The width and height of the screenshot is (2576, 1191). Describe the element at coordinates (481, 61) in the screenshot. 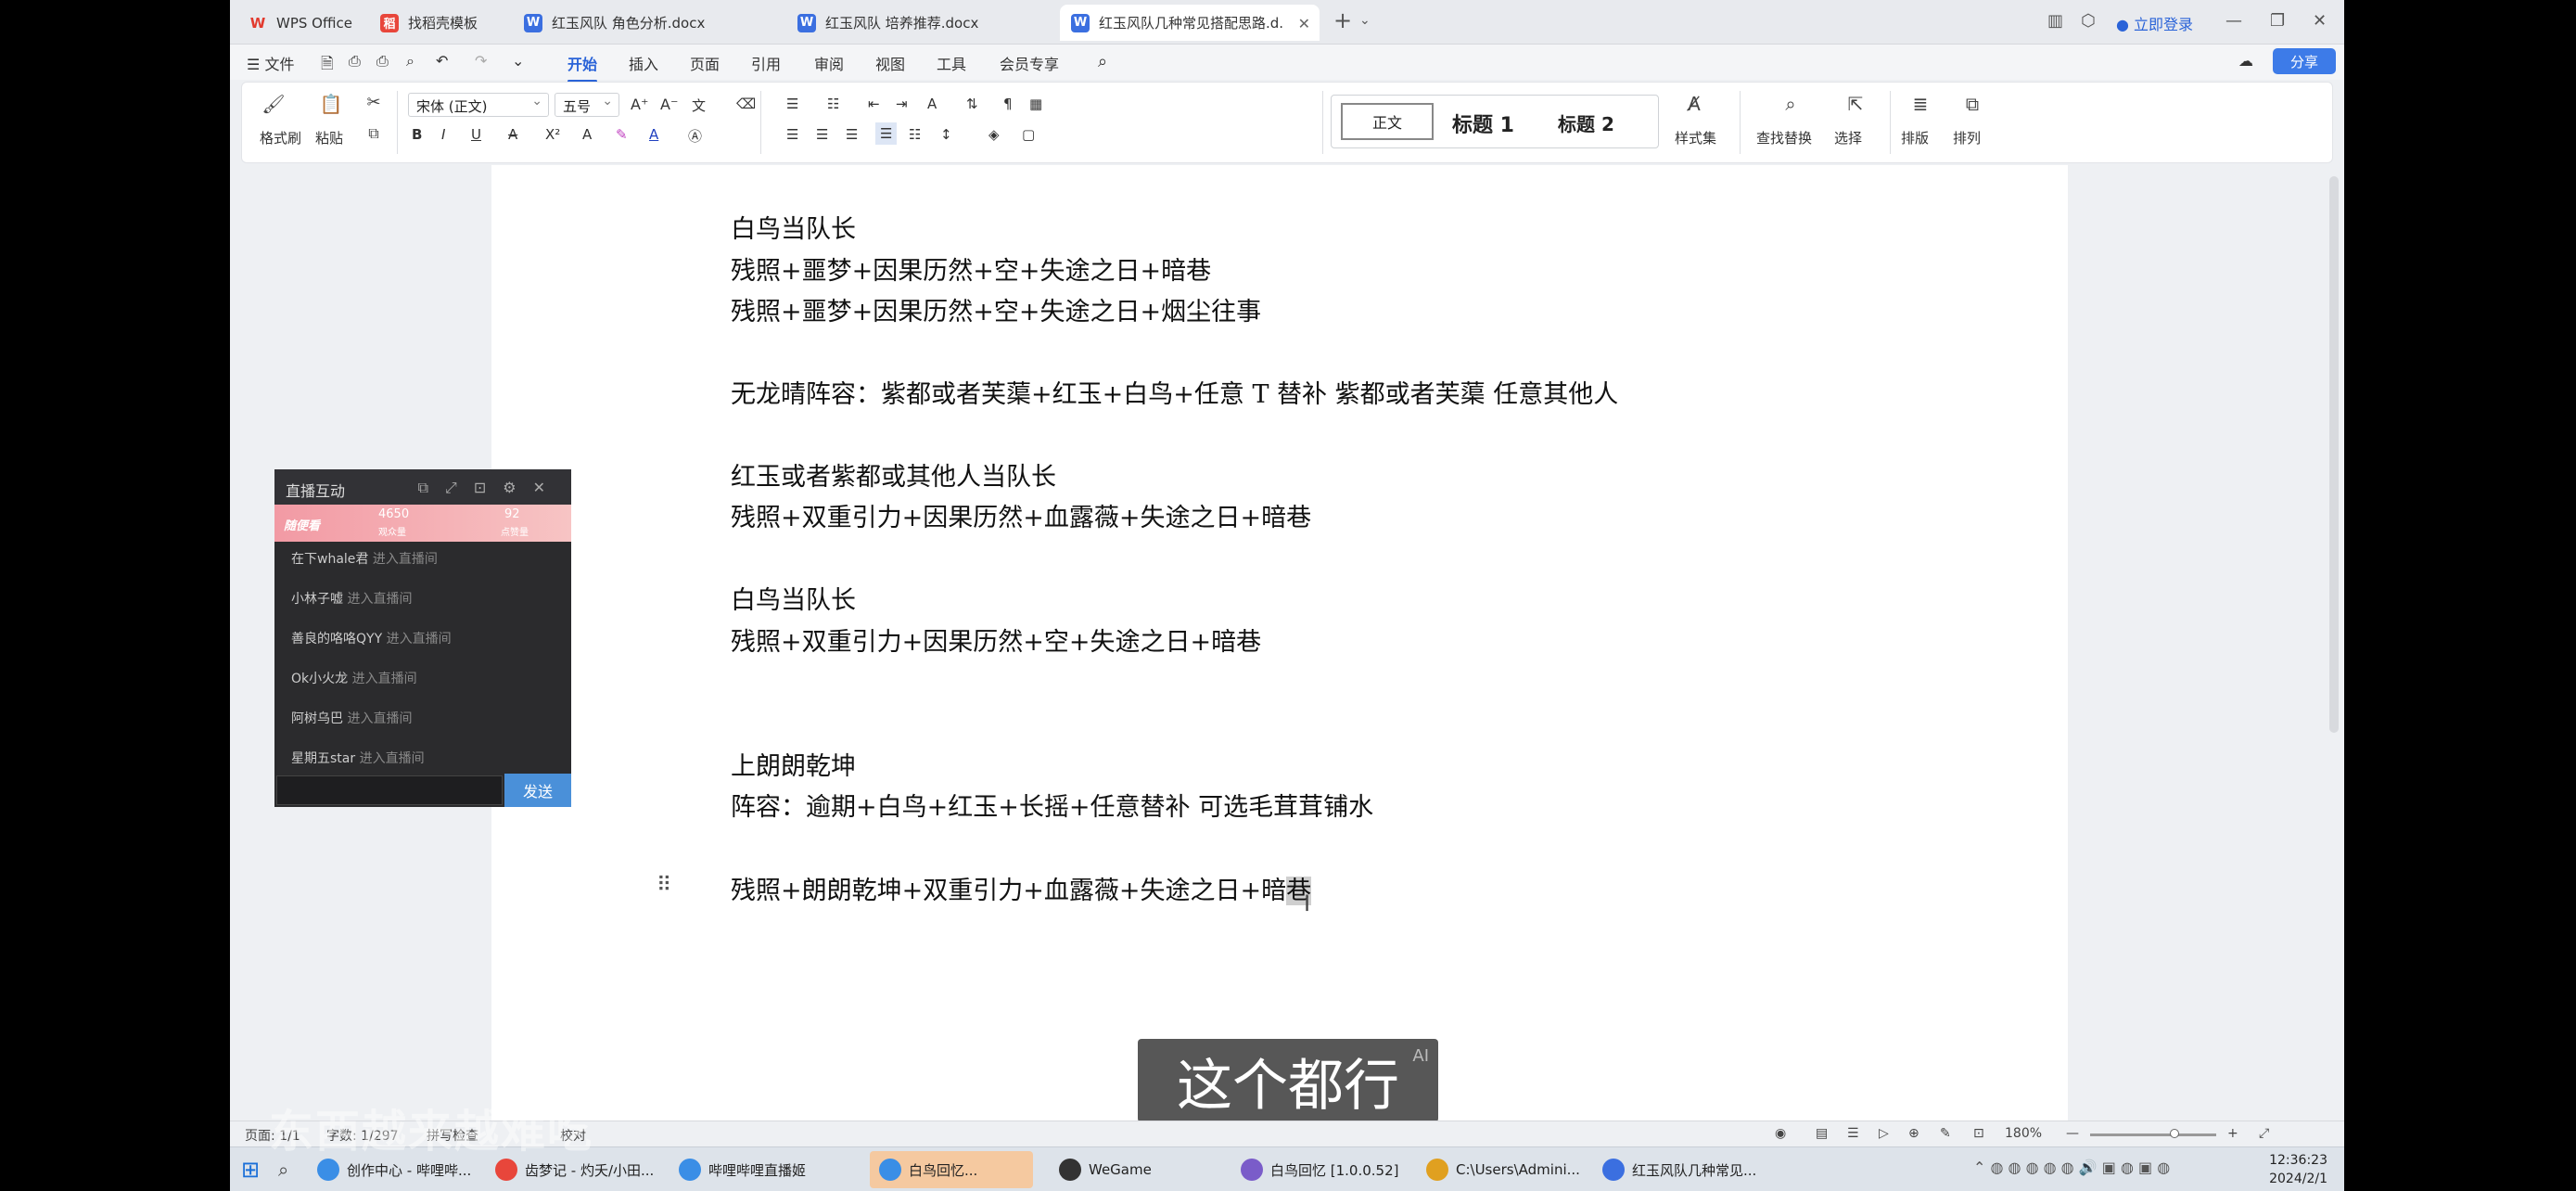

I see `redo-icon: ↷` at that location.